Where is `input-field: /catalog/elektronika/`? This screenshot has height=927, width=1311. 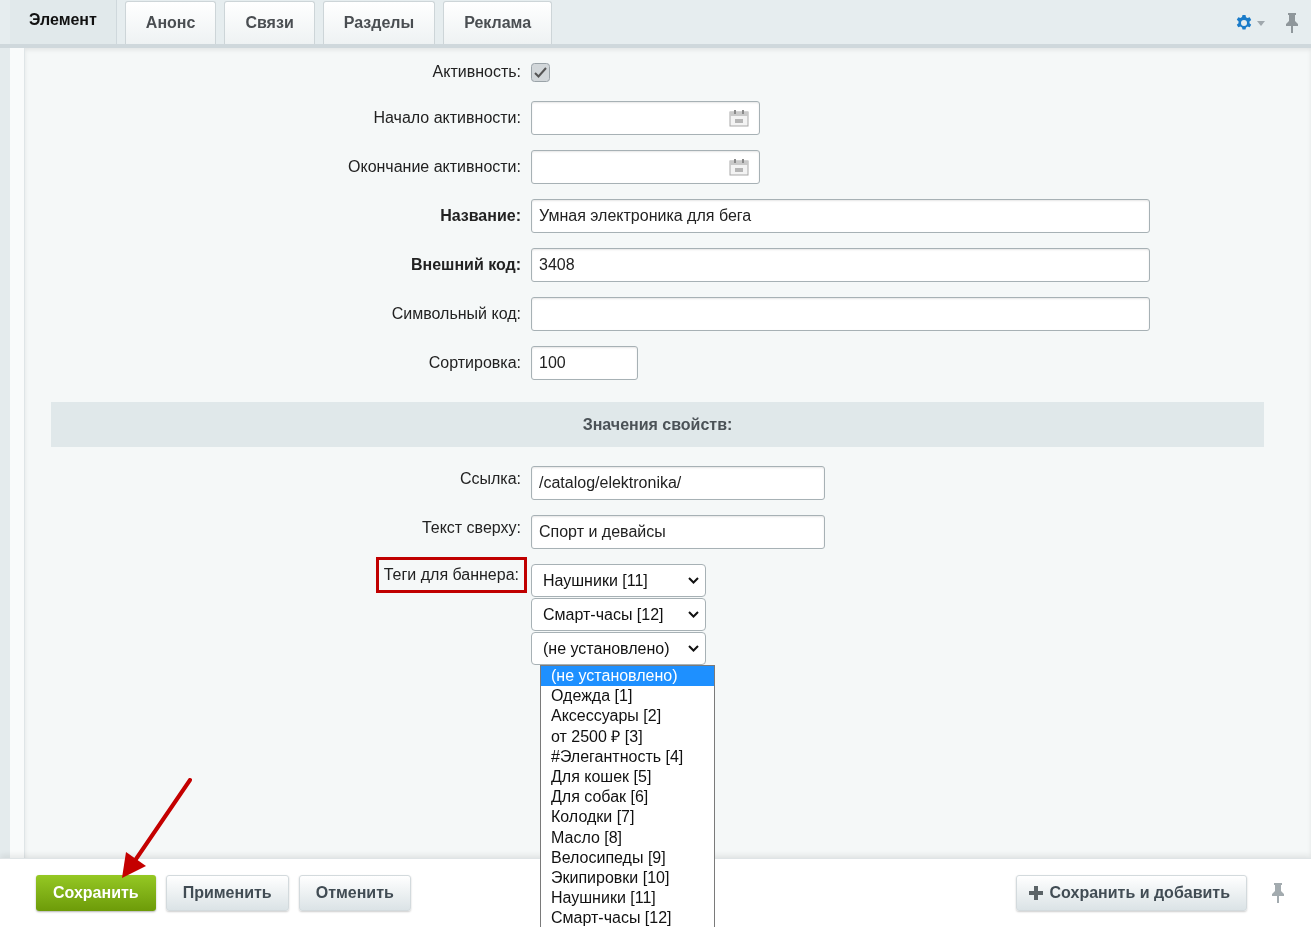
input-field: /catalog/elektronika/ is located at coordinates (678, 483).